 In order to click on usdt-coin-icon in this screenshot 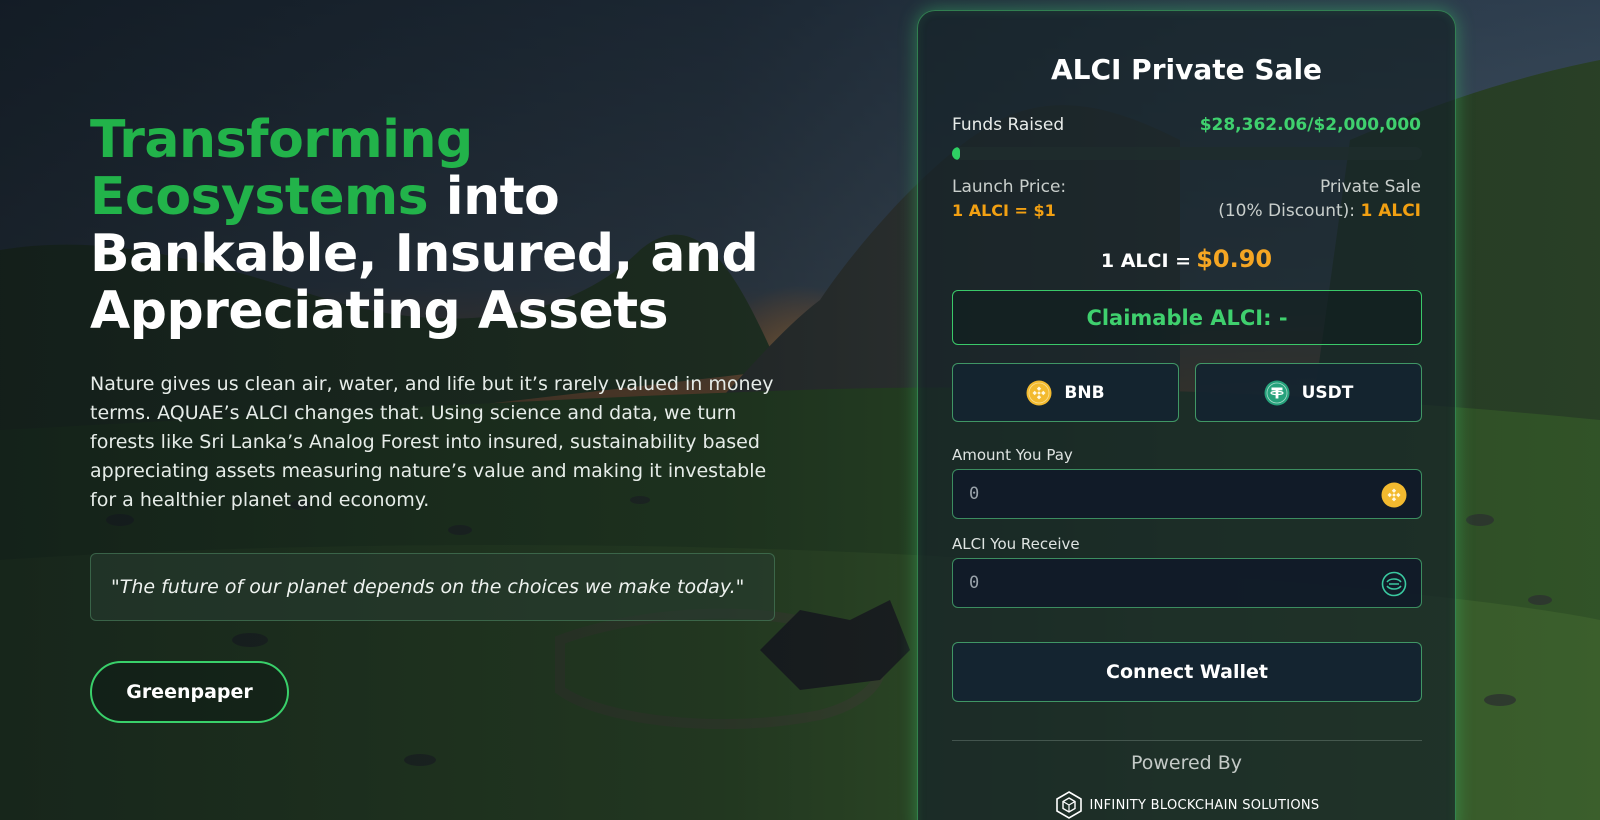, I will do `click(1277, 392)`.